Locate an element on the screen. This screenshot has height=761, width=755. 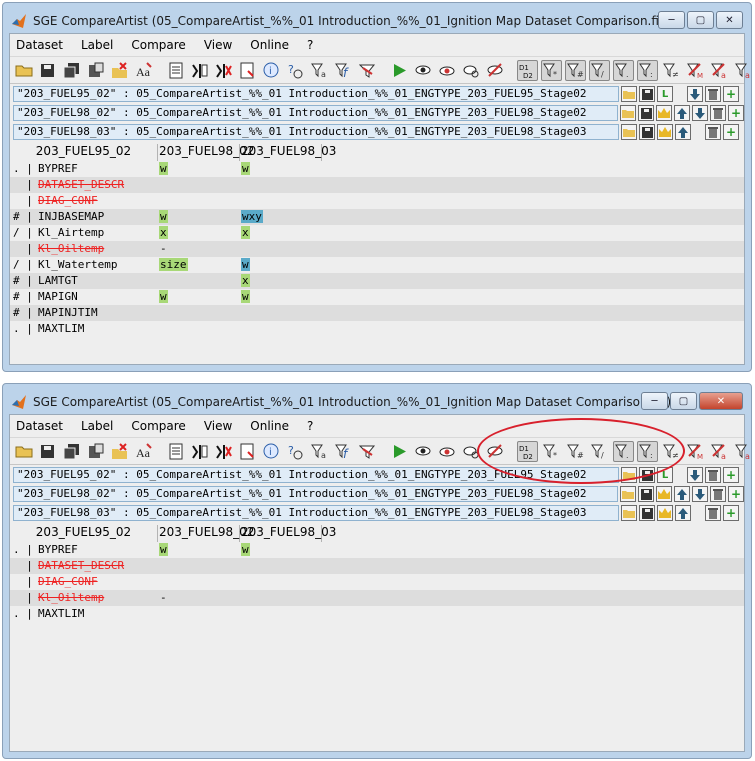
merge-remove-button is located at coordinates (223, 70).